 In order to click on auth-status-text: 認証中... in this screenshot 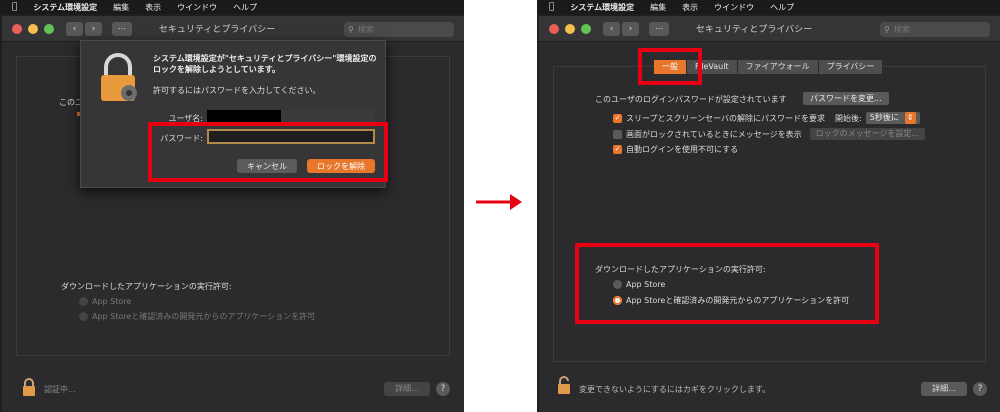, I will do `click(60, 389)`.